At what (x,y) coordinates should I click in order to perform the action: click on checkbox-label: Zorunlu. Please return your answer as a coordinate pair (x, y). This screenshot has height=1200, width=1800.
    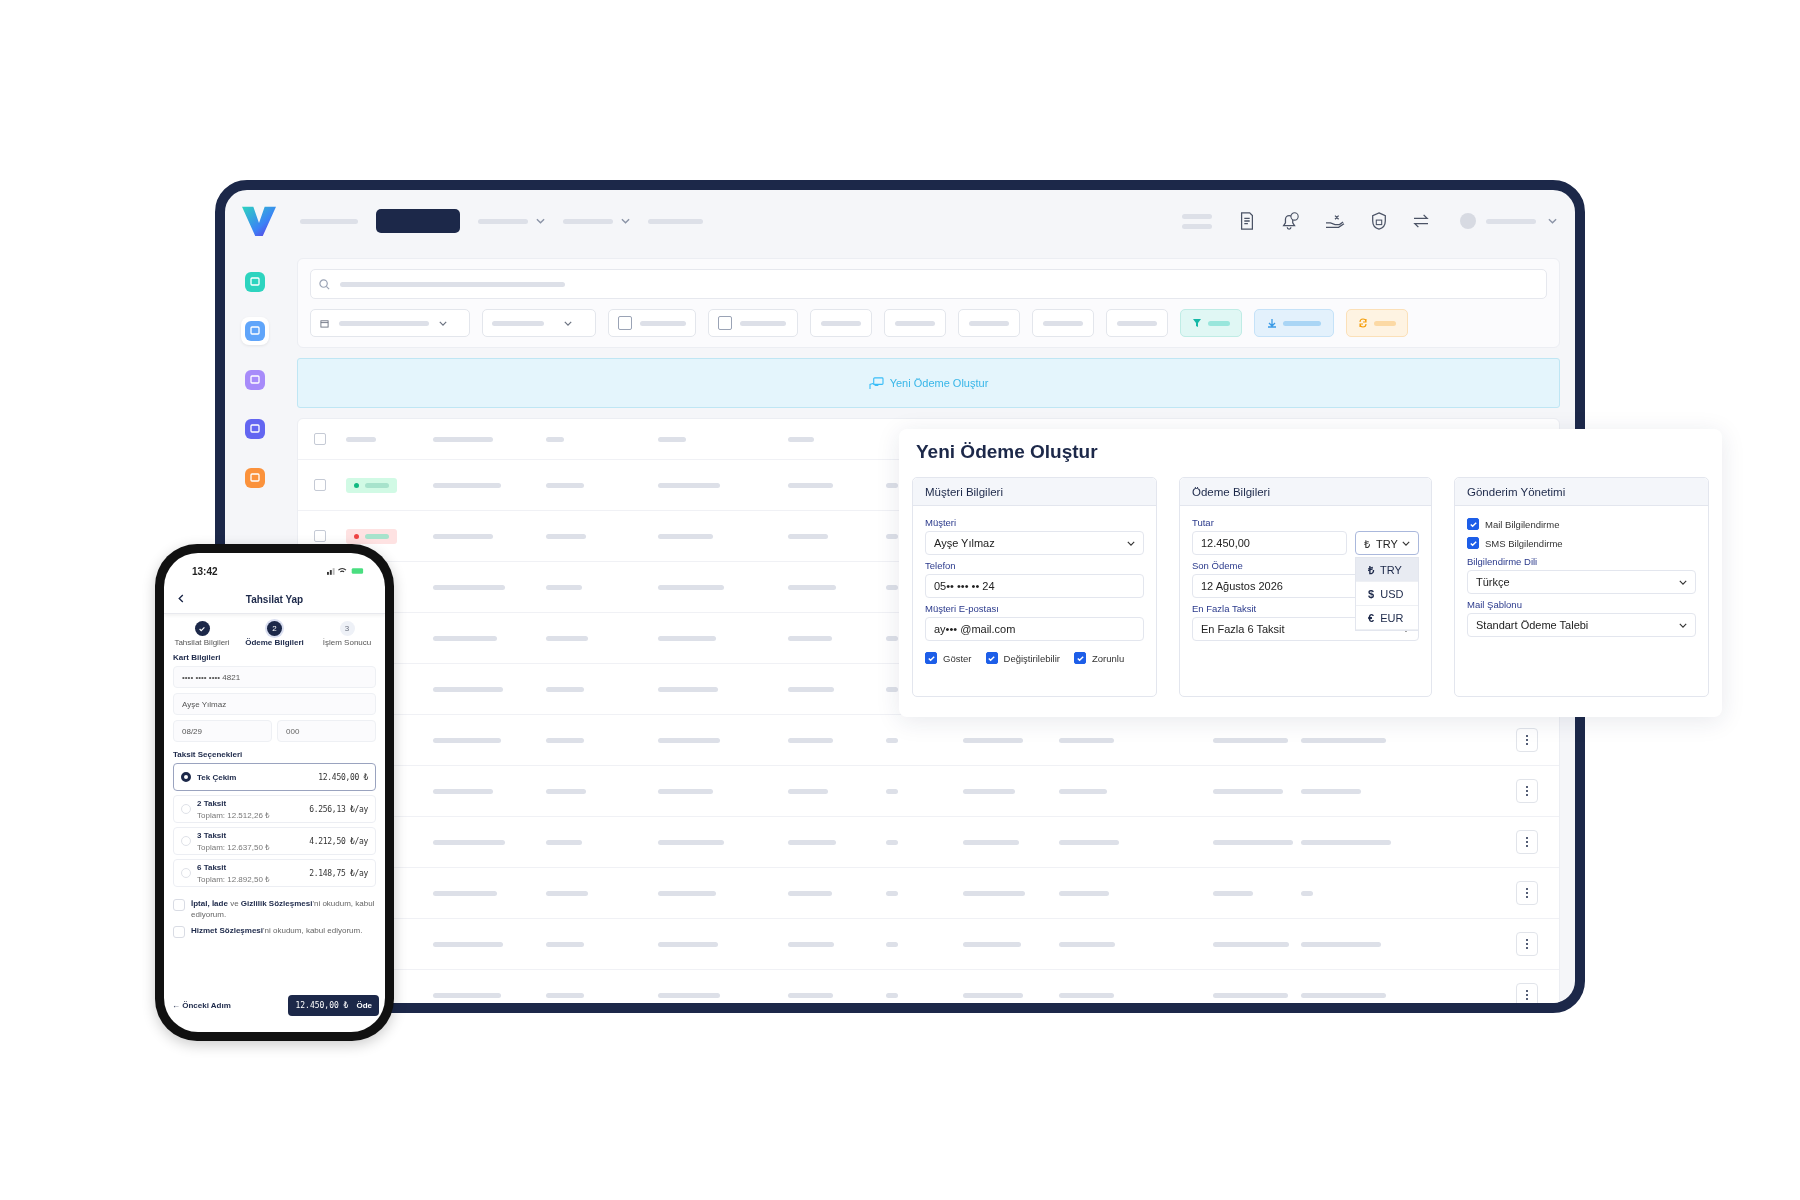
    Looking at the image, I should click on (1108, 658).